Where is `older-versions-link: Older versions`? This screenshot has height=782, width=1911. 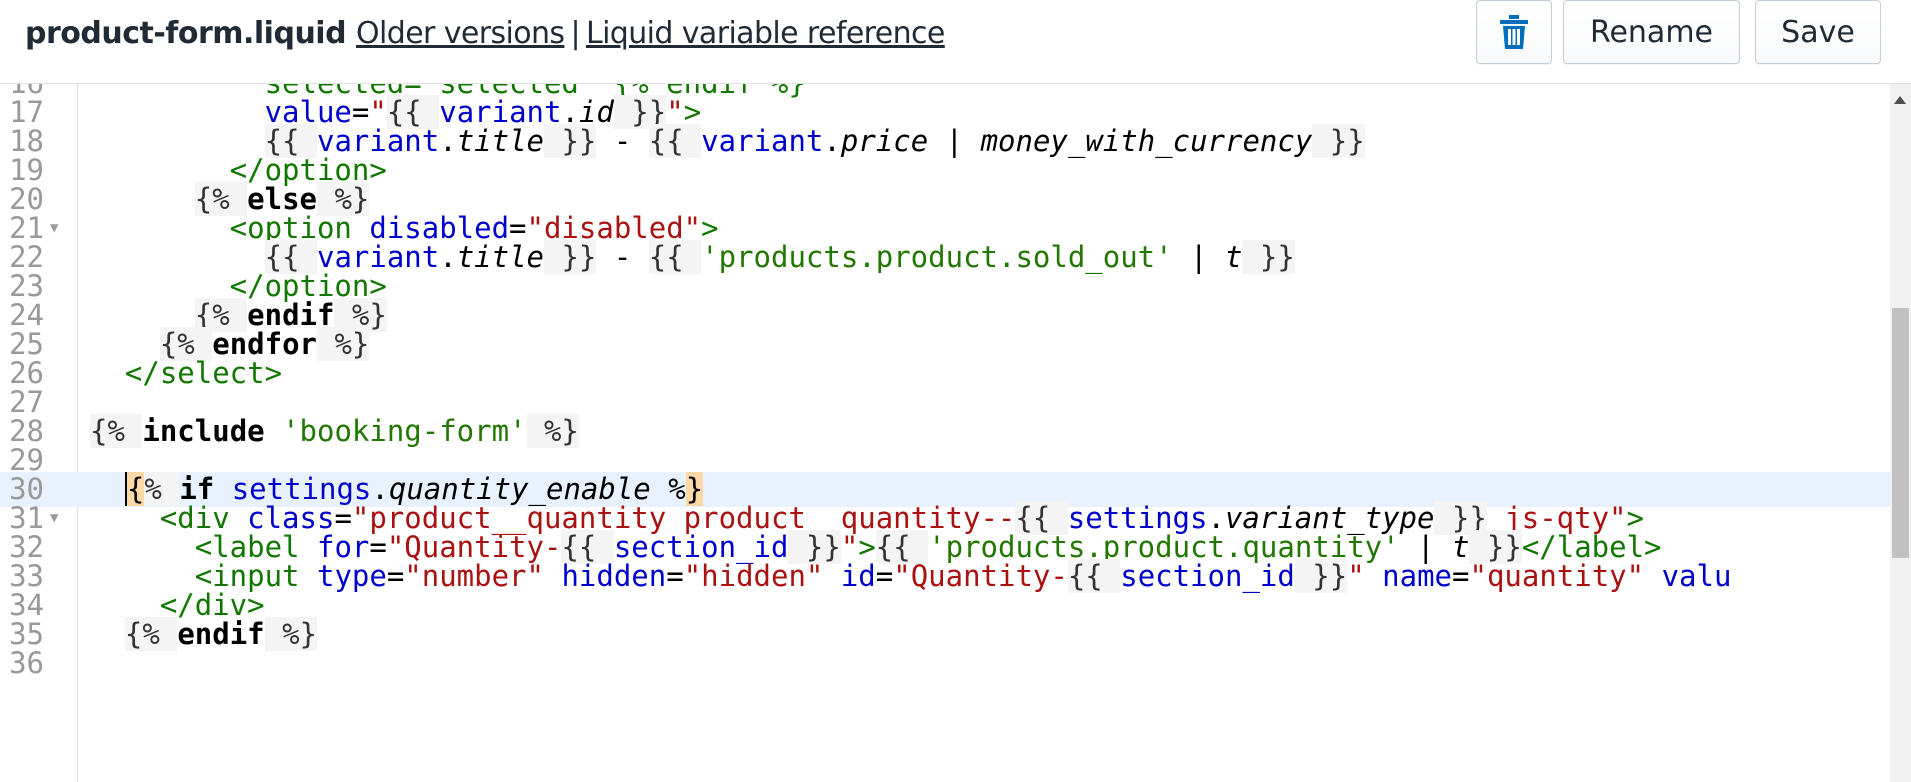 older-versions-link: Older versions is located at coordinates (460, 33).